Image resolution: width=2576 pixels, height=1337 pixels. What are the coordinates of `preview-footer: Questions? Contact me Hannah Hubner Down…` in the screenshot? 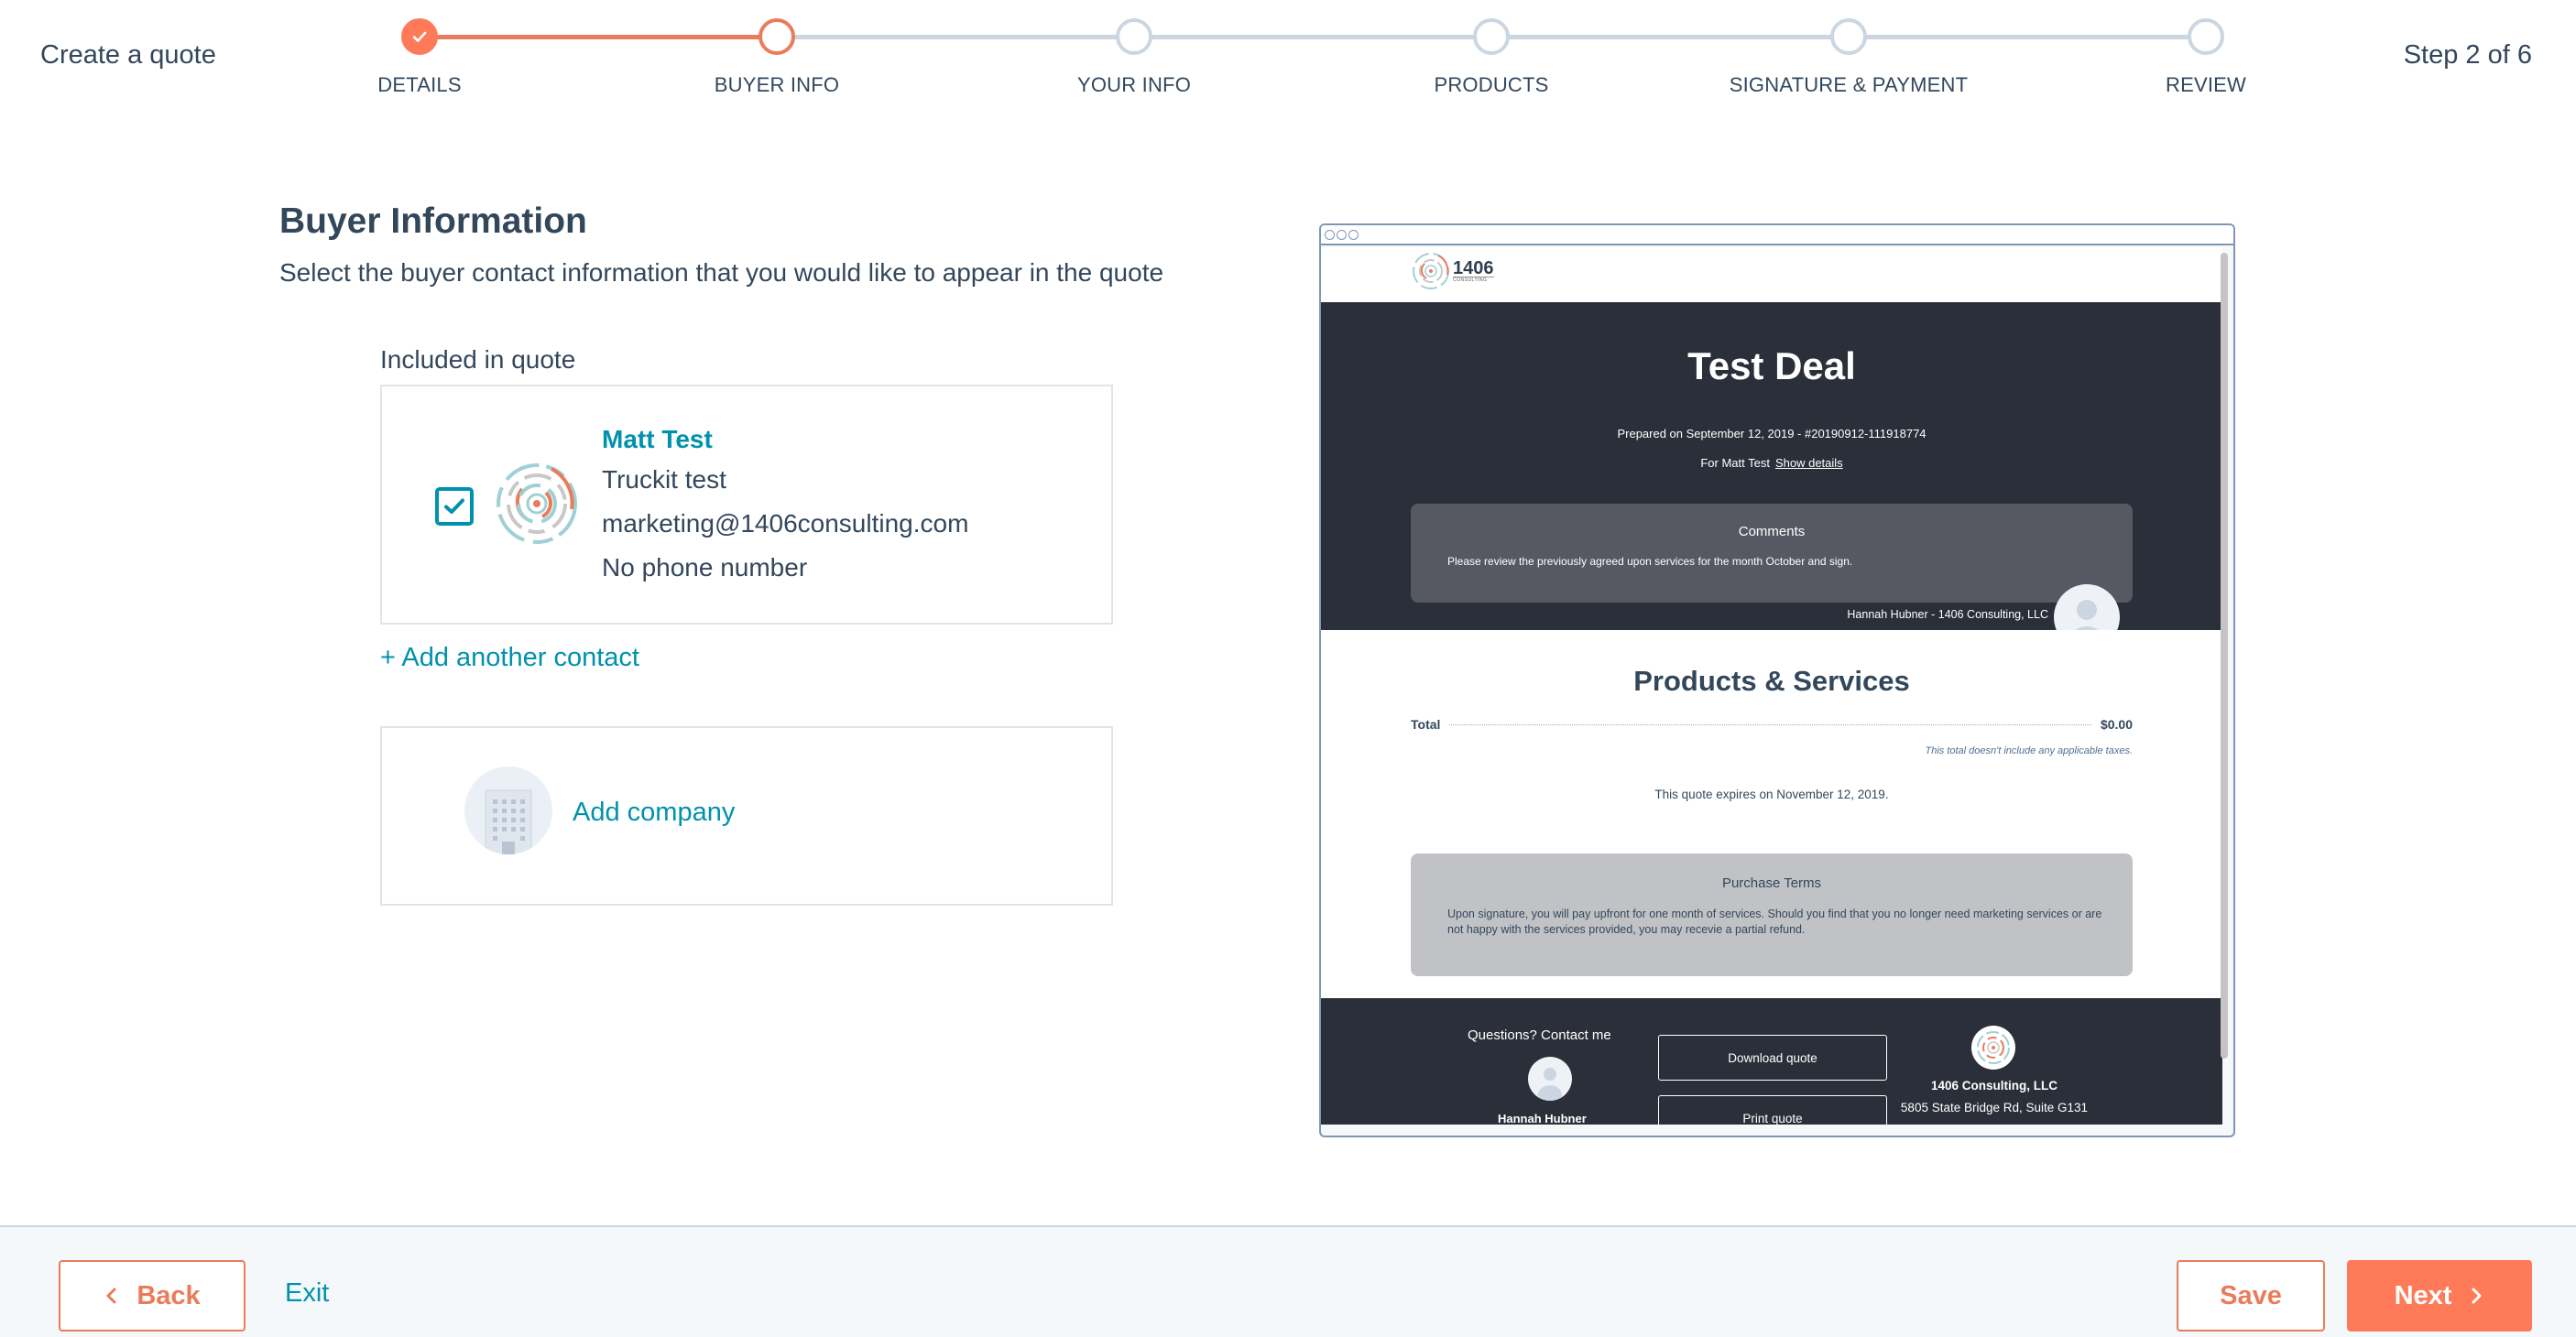 It's located at (1772, 1061).